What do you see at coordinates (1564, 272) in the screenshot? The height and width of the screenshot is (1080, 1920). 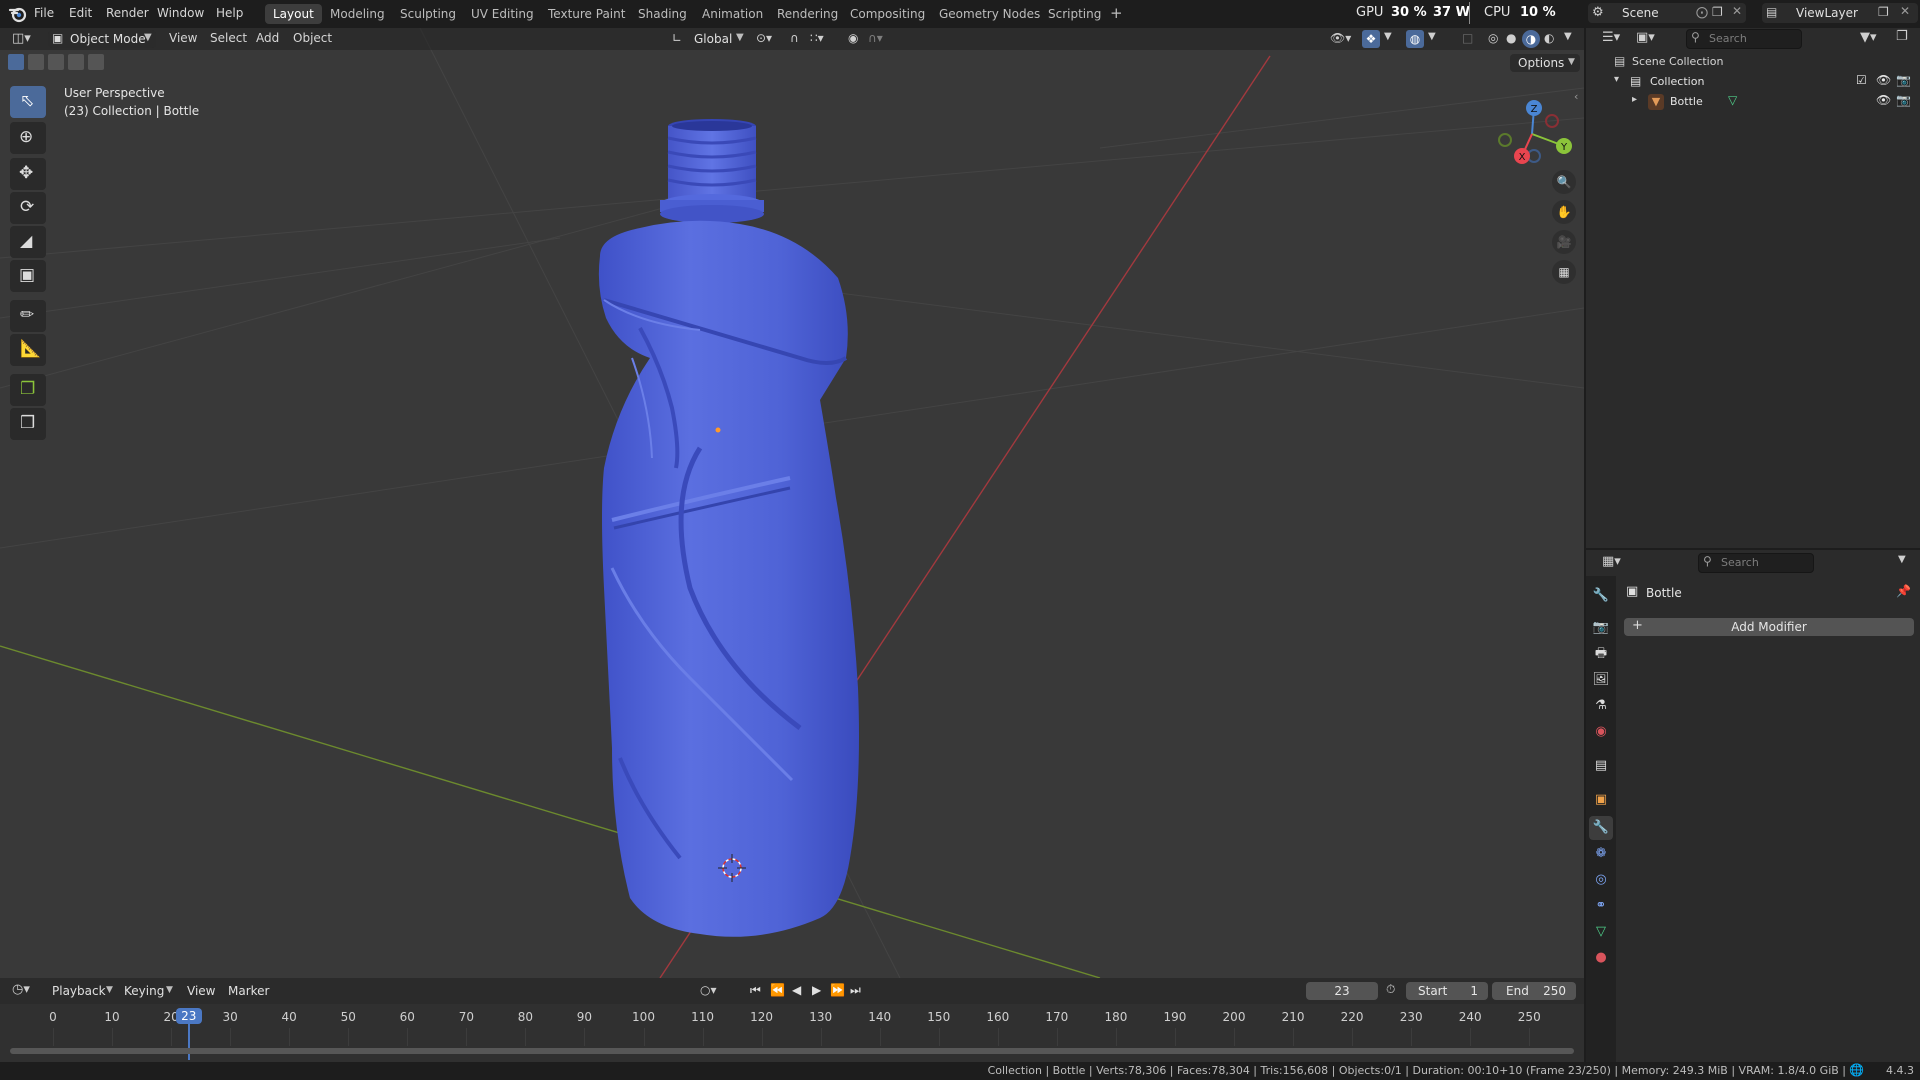 I see `ortho-grid-icon: ▦` at bounding box center [1564, 272].